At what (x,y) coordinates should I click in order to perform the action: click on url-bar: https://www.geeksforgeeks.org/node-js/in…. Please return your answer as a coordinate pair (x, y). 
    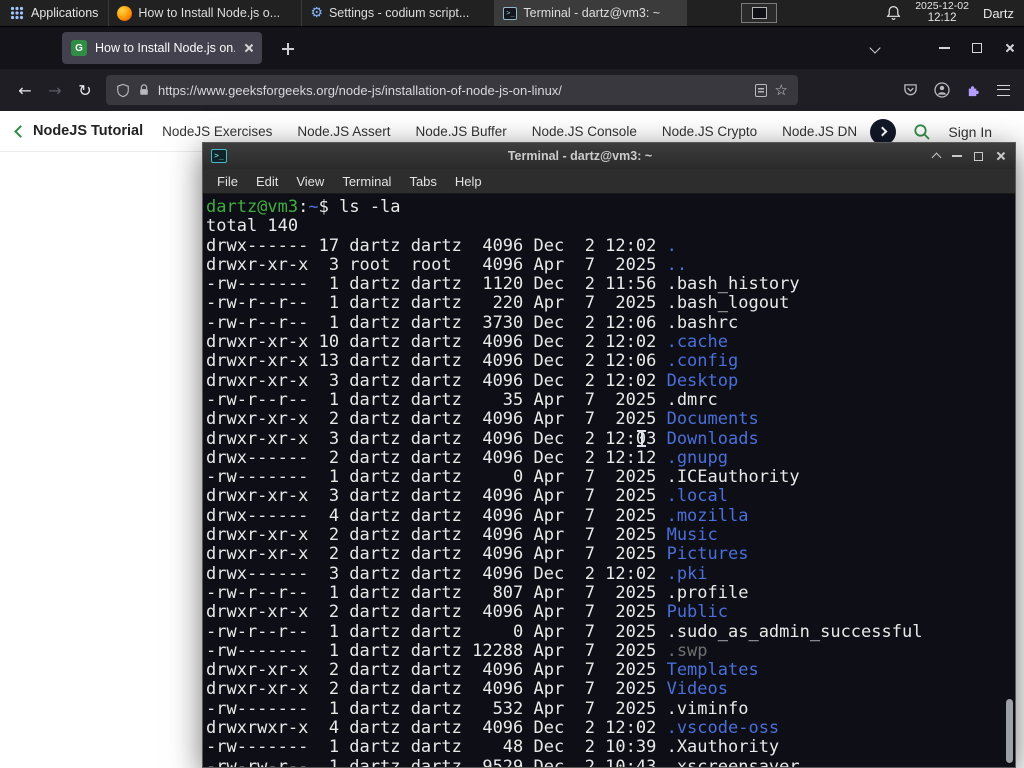
    Looking at the image, I should click on (452, 90).